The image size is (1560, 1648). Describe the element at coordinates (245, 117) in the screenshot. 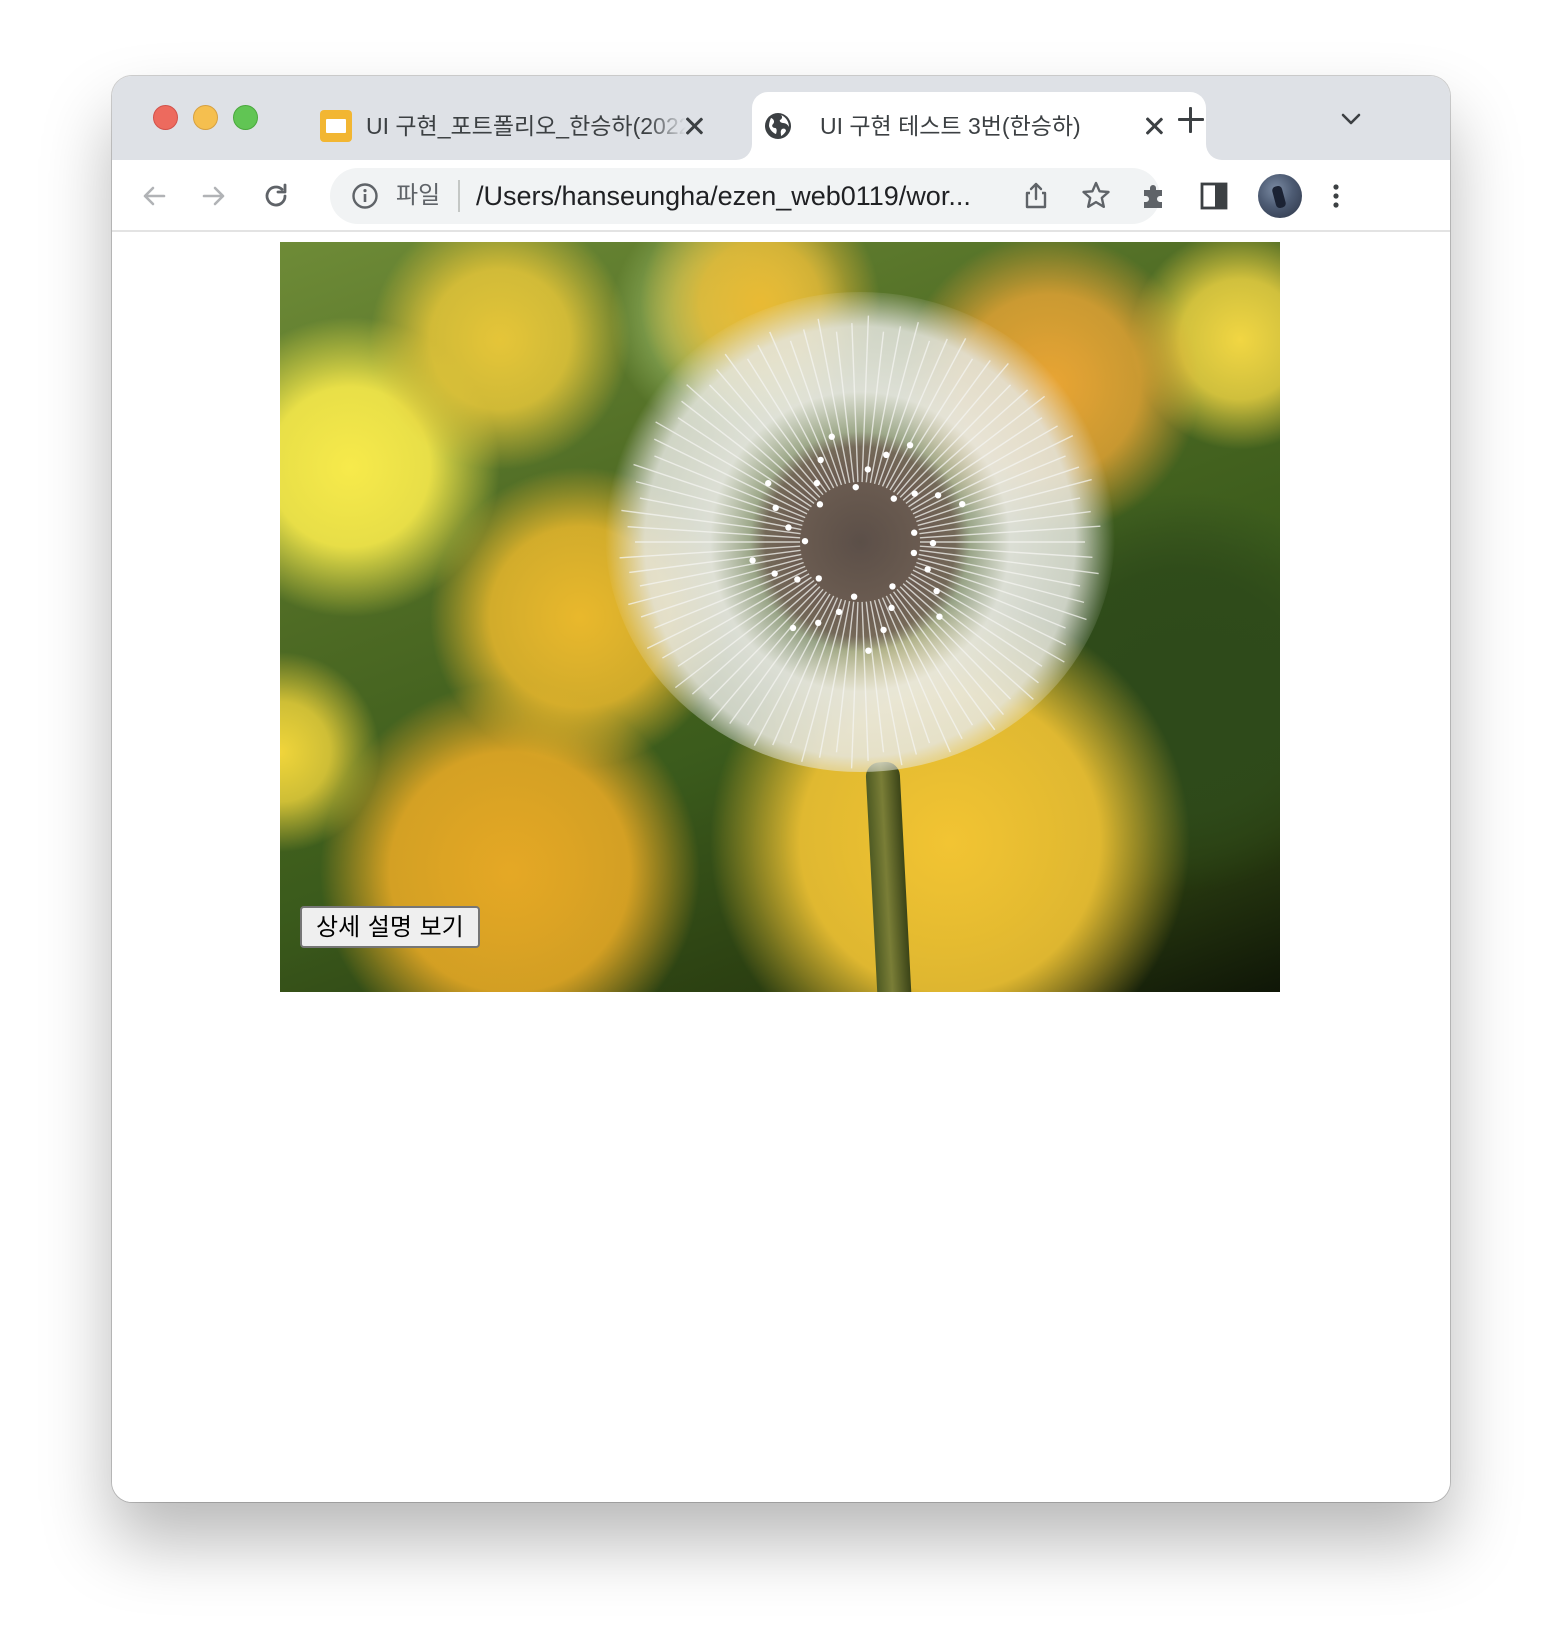

I see `window-maximize-button` at that location.